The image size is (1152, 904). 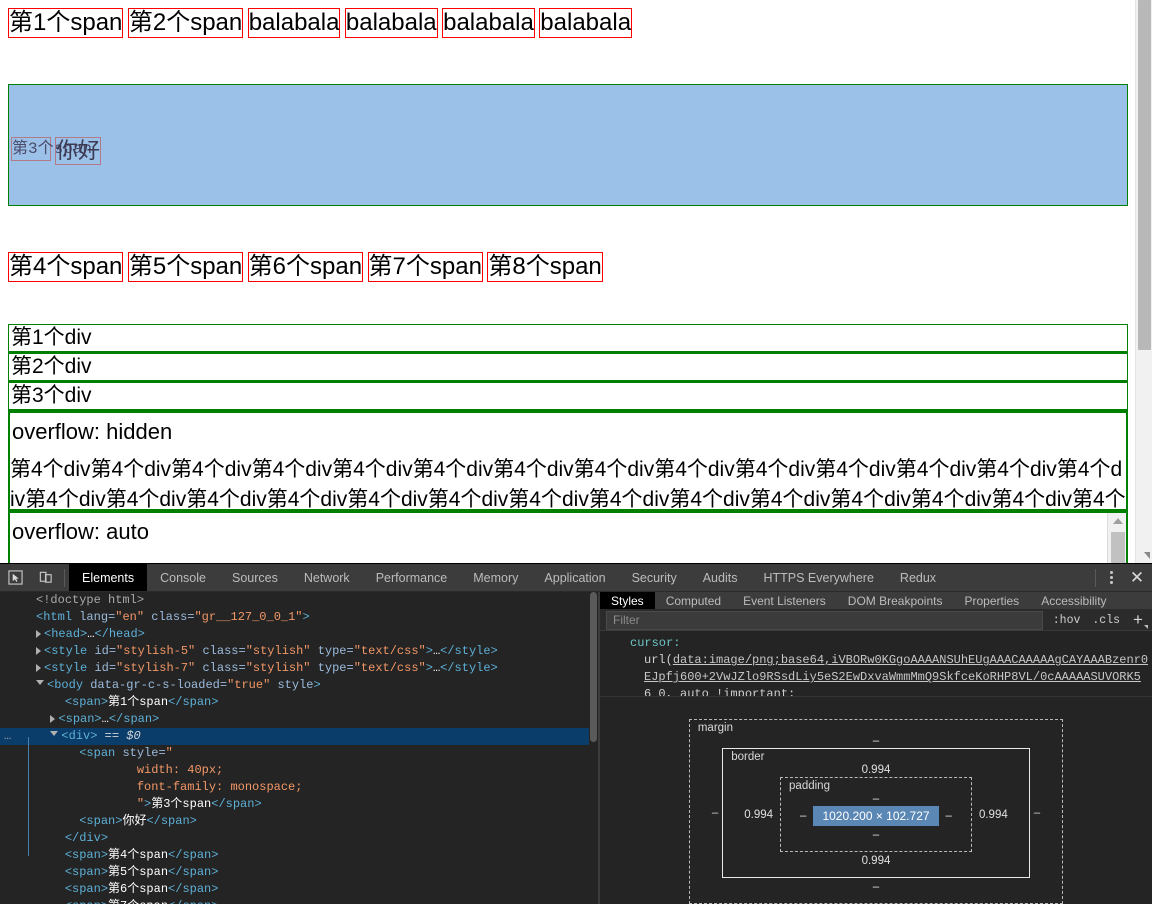 What do you see at coordinates (876, 741) in the screenshot?
I see `margin-top-value: –` at bounding box center [876, 741].